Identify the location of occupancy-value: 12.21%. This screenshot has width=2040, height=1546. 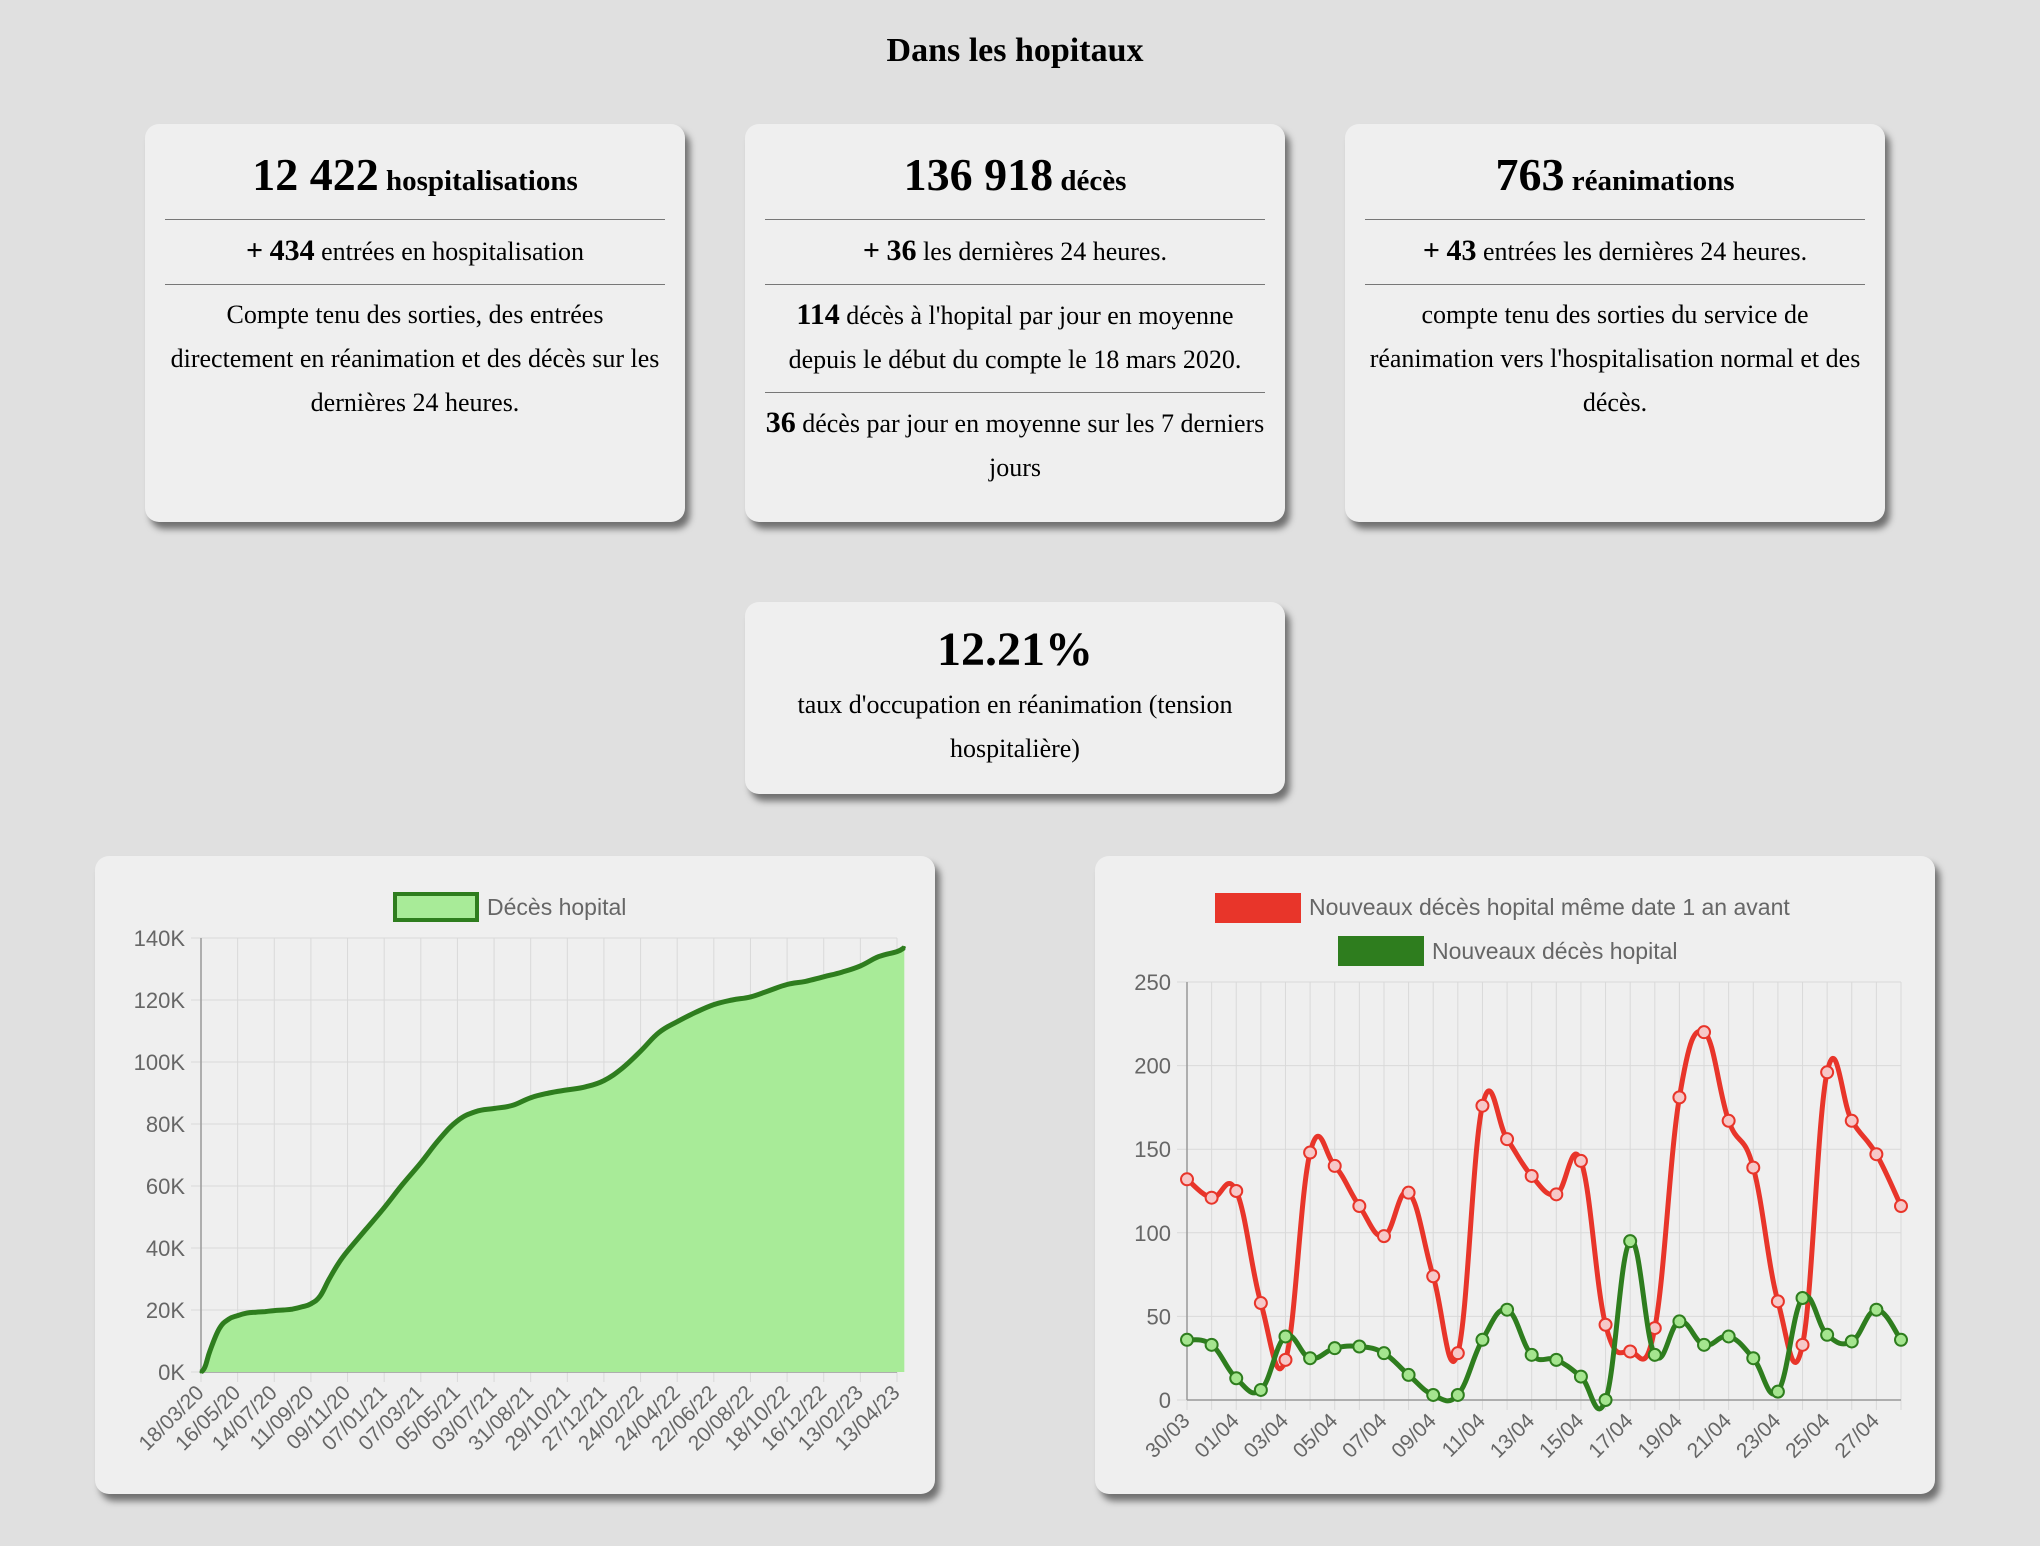
(1015, 649).